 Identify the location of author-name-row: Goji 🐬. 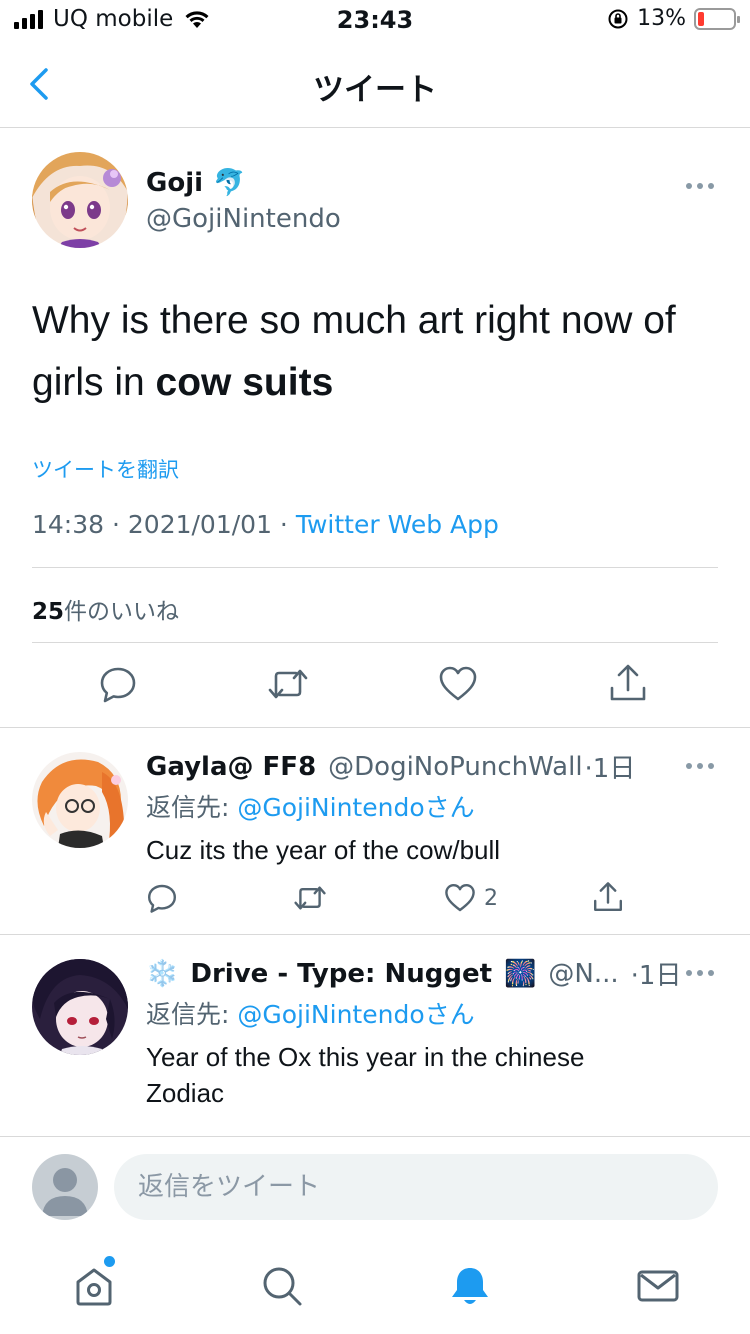
(195, 183).